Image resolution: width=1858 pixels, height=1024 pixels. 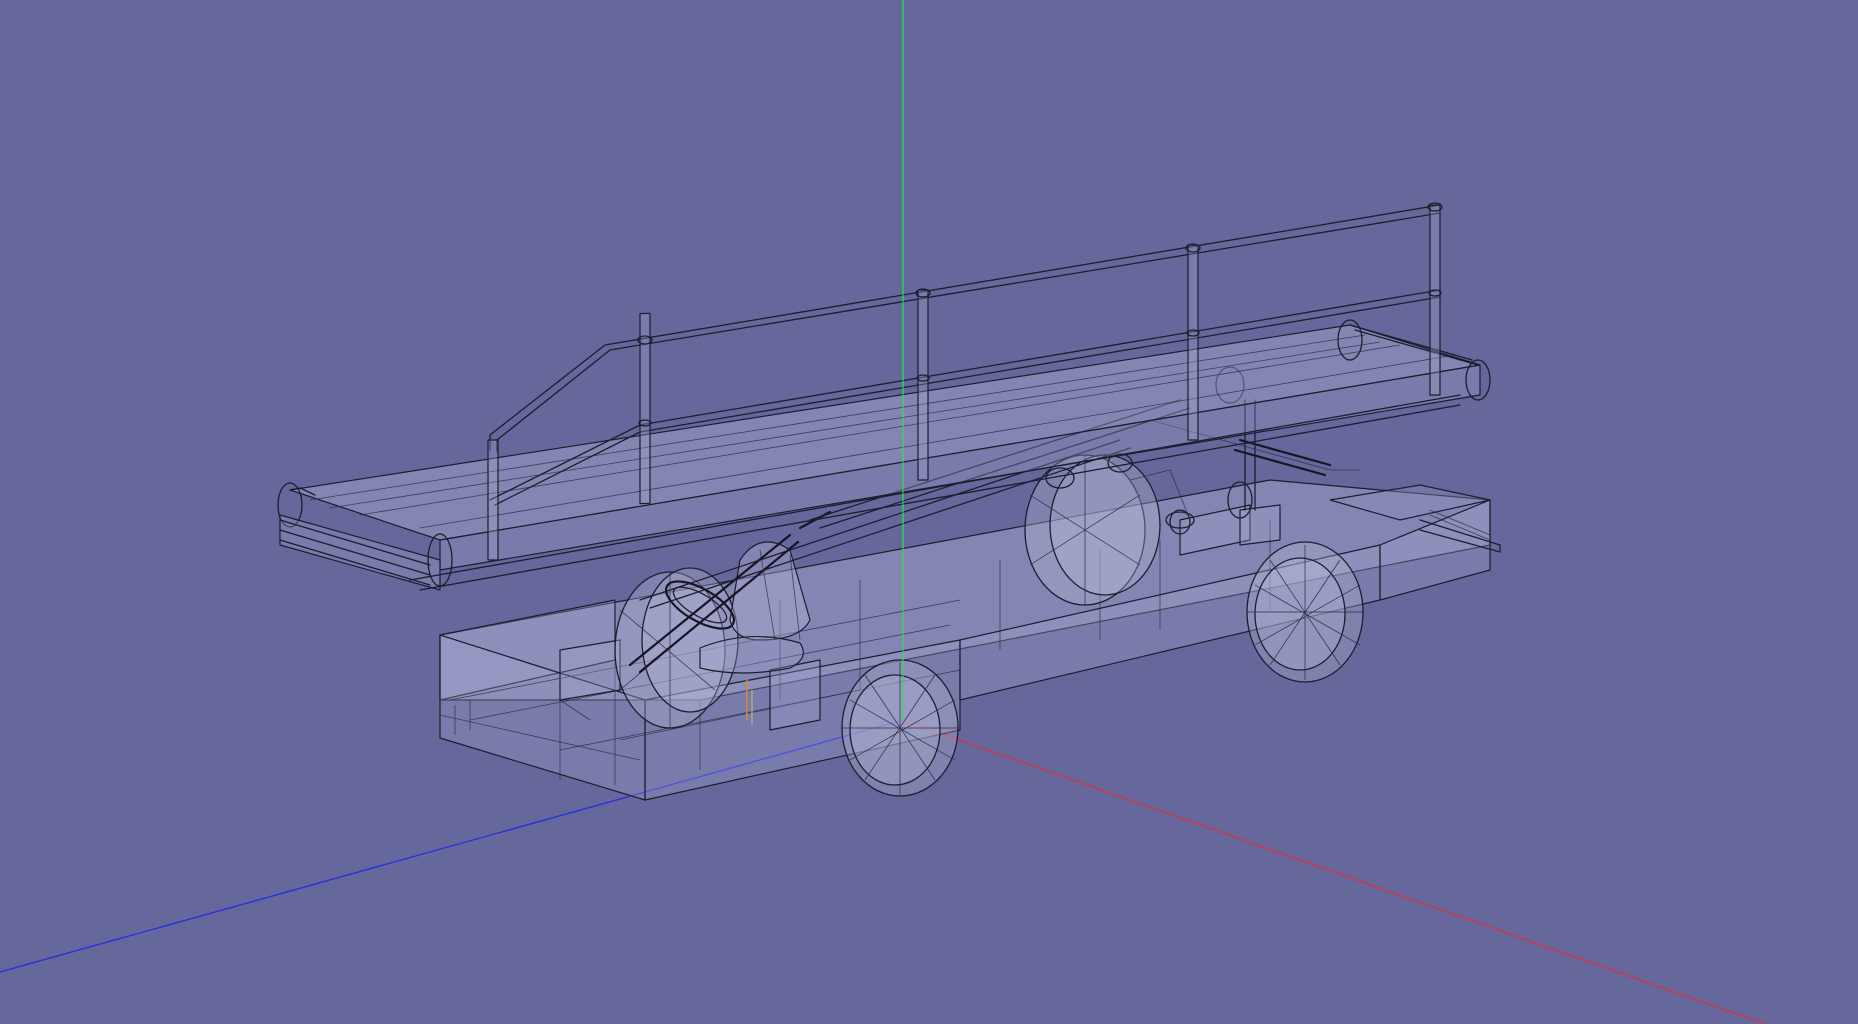 I want to click on front-left-wheel, so click(x=900, y=728).